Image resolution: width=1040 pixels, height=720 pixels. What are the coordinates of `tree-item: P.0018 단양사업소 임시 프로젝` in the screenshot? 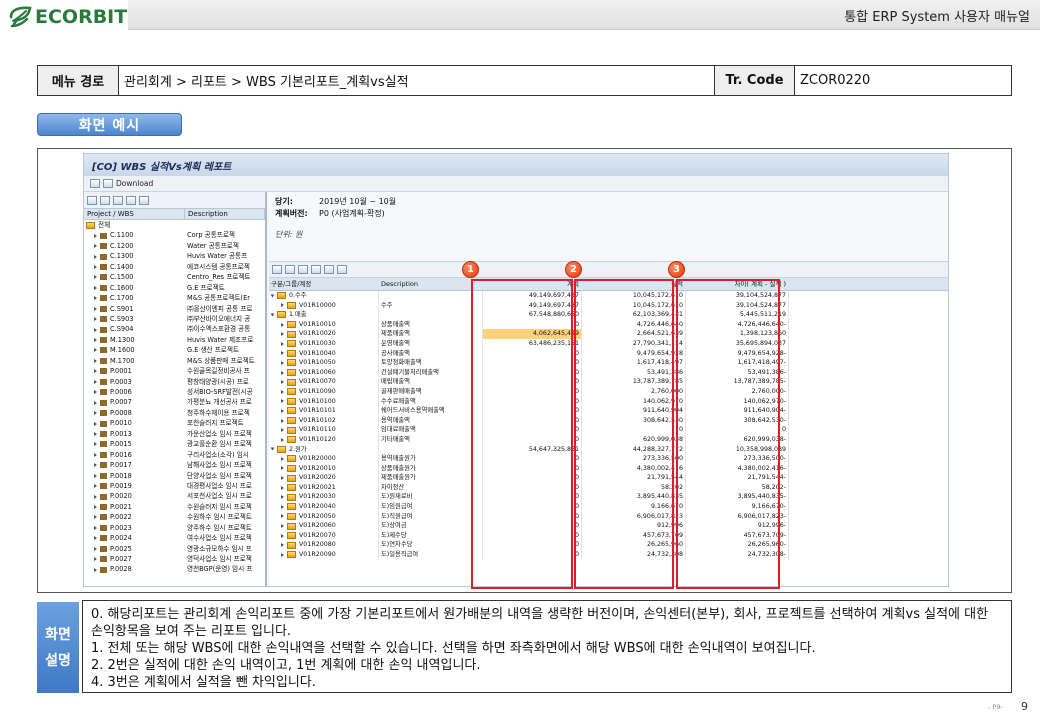 It's located at (174, 476).